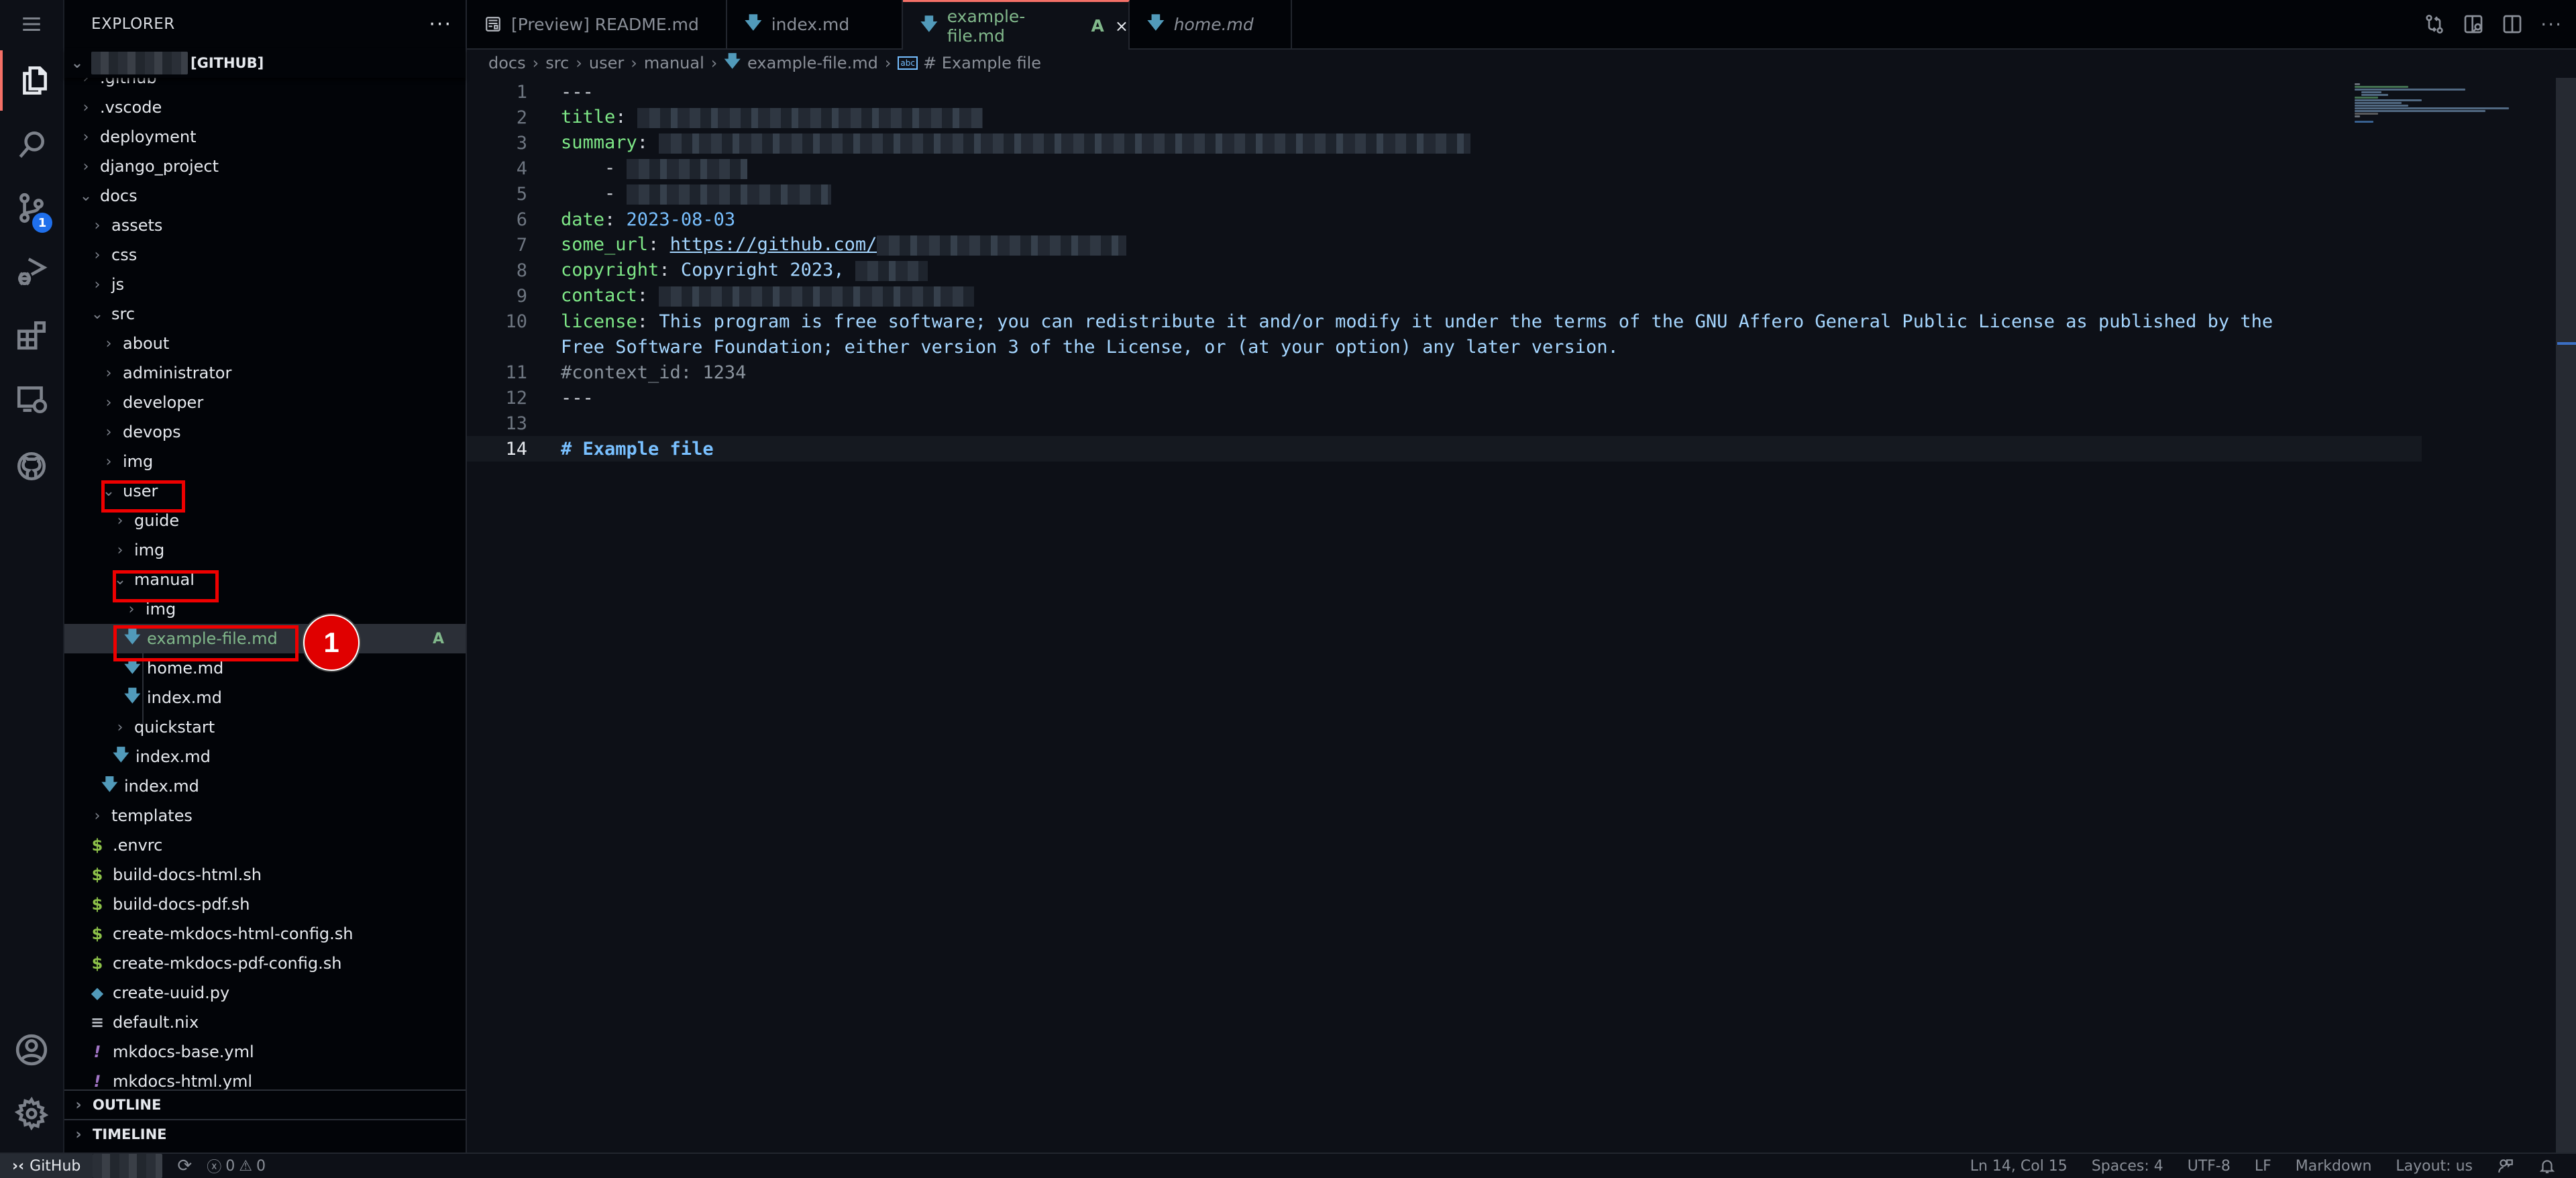 The height and width of the screenshot is (1178, 2576). Describe the element at coordinates (2209, 1167) in the screenshot. I see `encoding: UTF-8` at that location.